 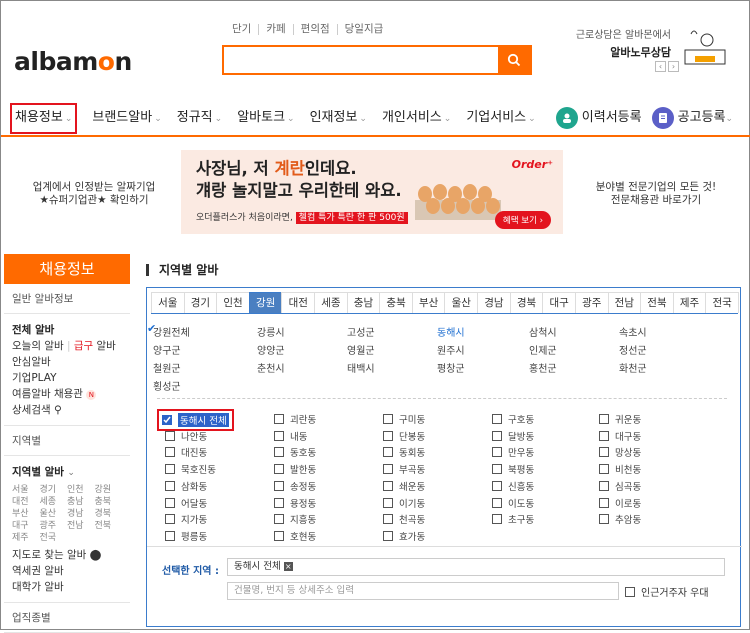 What do you see at coordinates (620, 452) in the screenshot?
I see `dong-checkbox: 망상동` at bounding box center [620, 452].